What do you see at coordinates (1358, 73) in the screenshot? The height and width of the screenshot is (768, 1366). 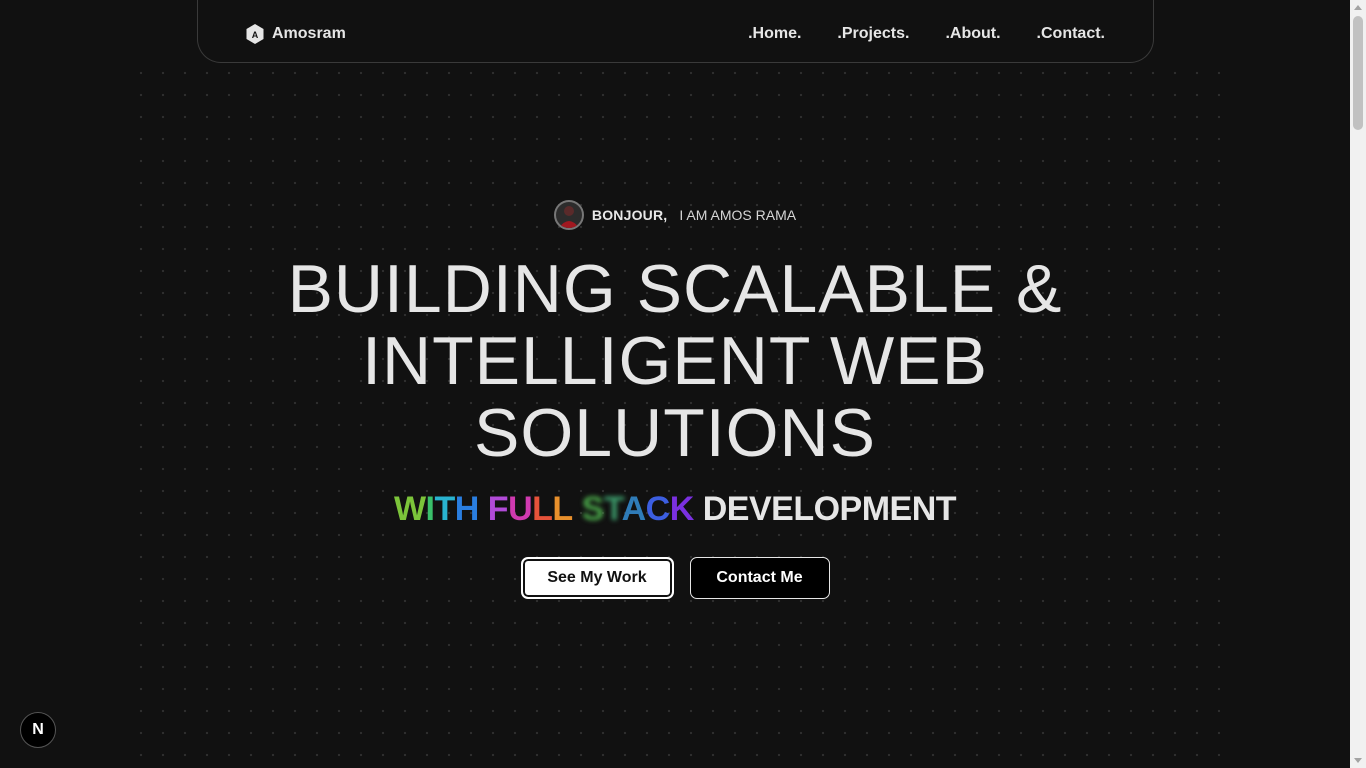 I see `scroll-thumb` at bounding box center [1358, 73].